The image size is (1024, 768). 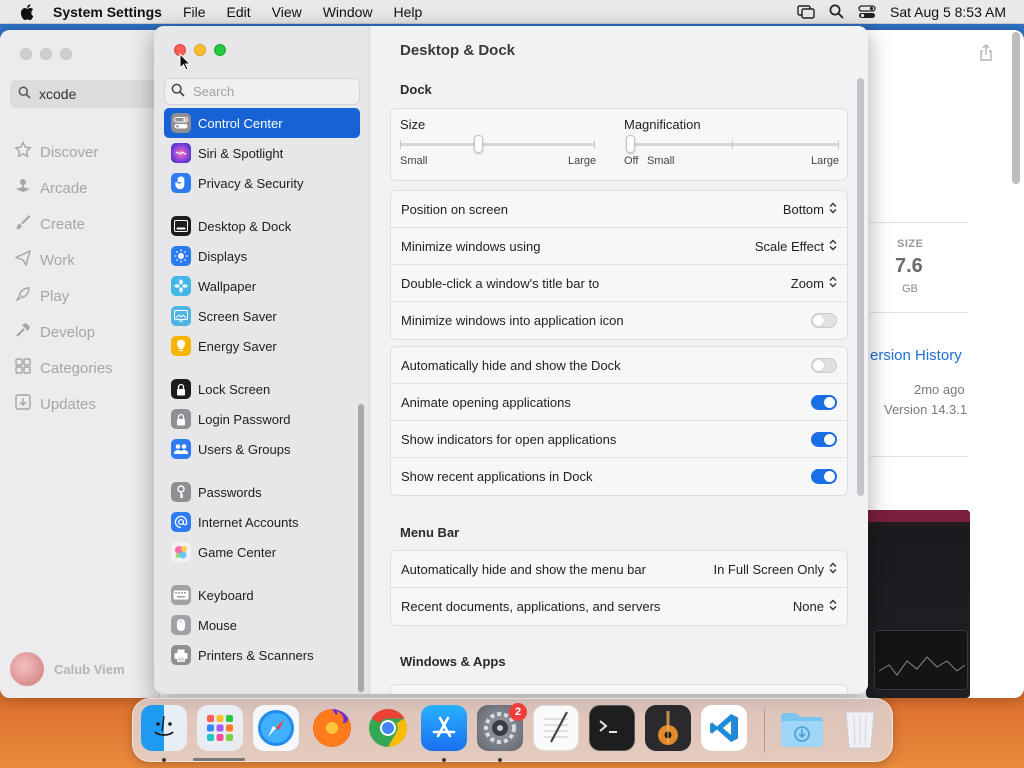 What do you see at coordinates (262, 389) in the screenshot?
I see `sidebar-item-lock-screen: Lock Screen` at bounding box center [262, 389].